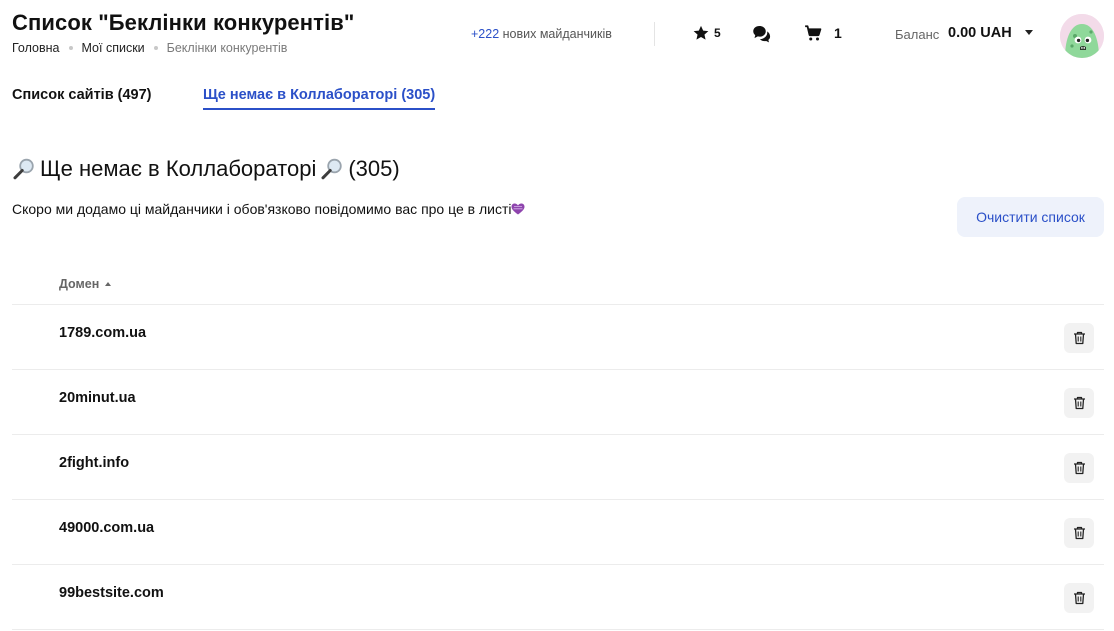  I want to click on heart-emoji-icon, so click(518, 209).